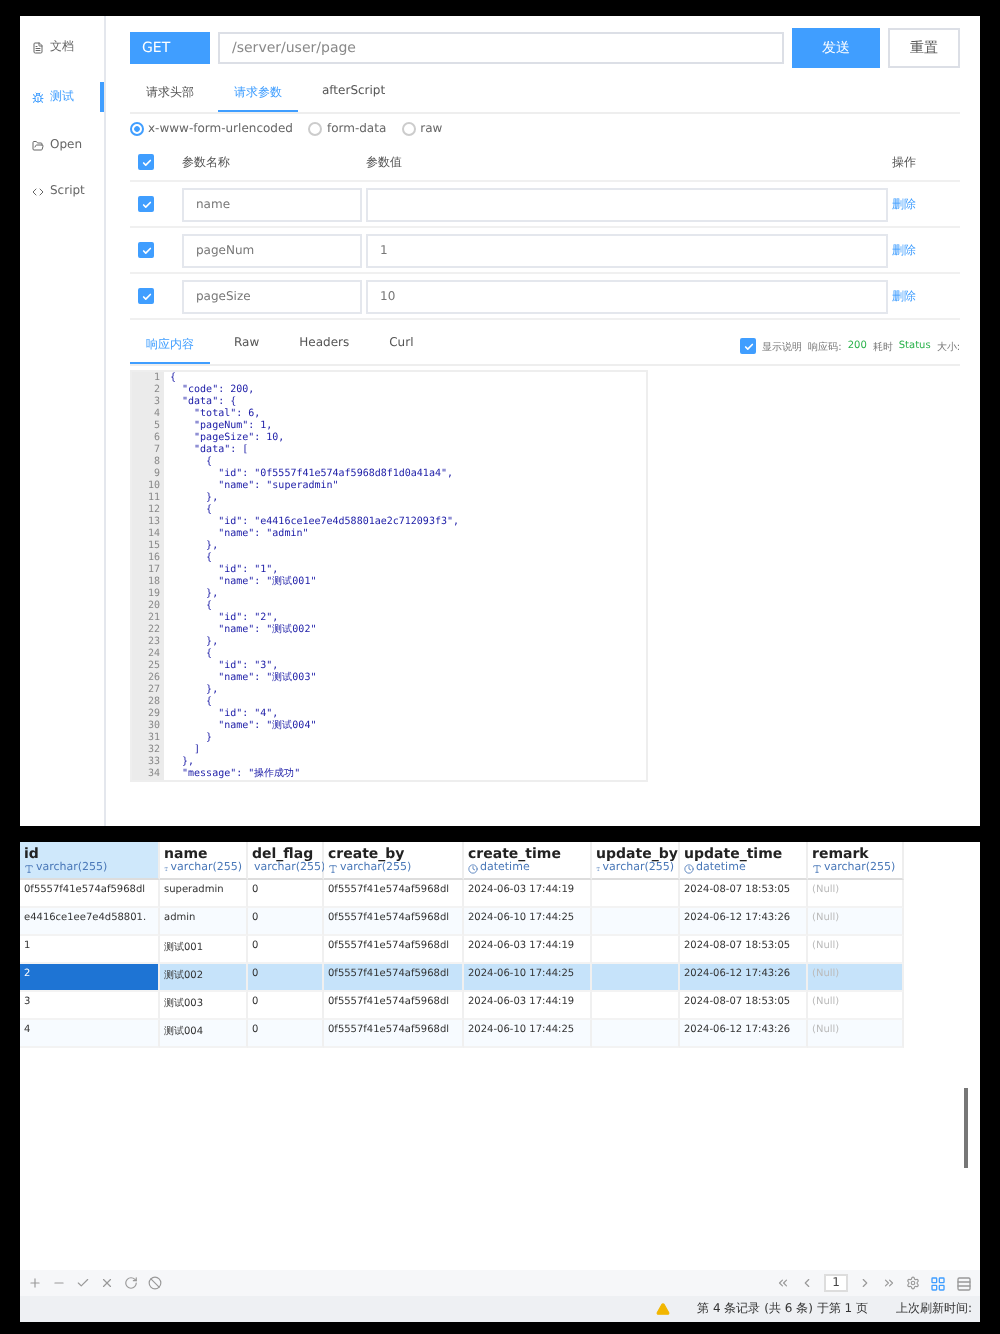 This screenshot has height=1334, width=1000. What do you see at coordinates (662, 1309) in the screenshot?
I see `warning-icon` at bounding box center [662, 1309].